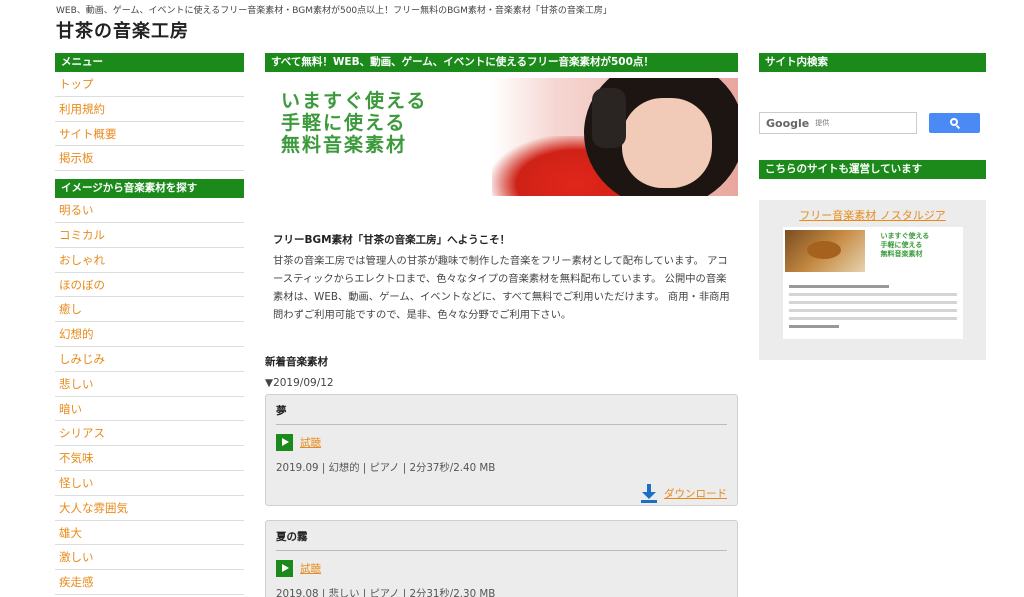  Describe the element at coordinates (609, 118) in the screenshot. I see `headphone-icon` at that location.